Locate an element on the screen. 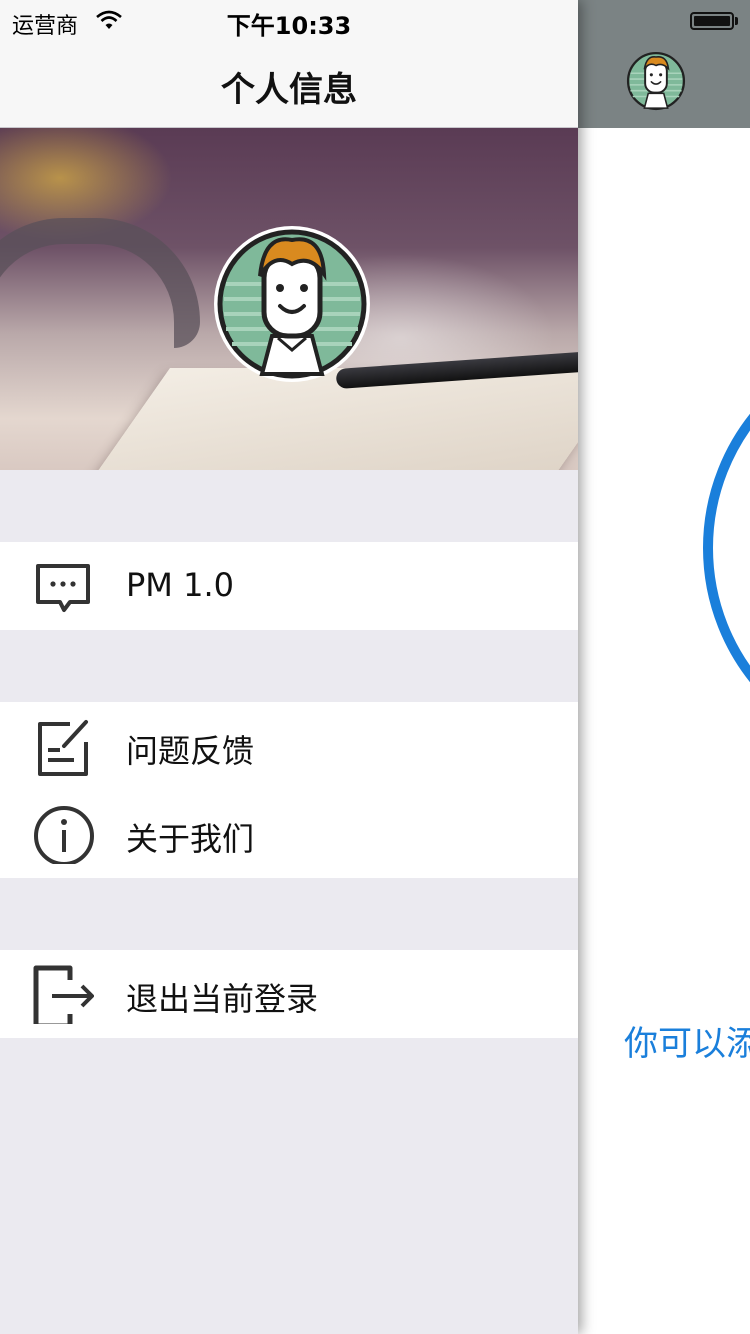  menu-label-version: PM 1.0 is located at coordinates (180, 585).